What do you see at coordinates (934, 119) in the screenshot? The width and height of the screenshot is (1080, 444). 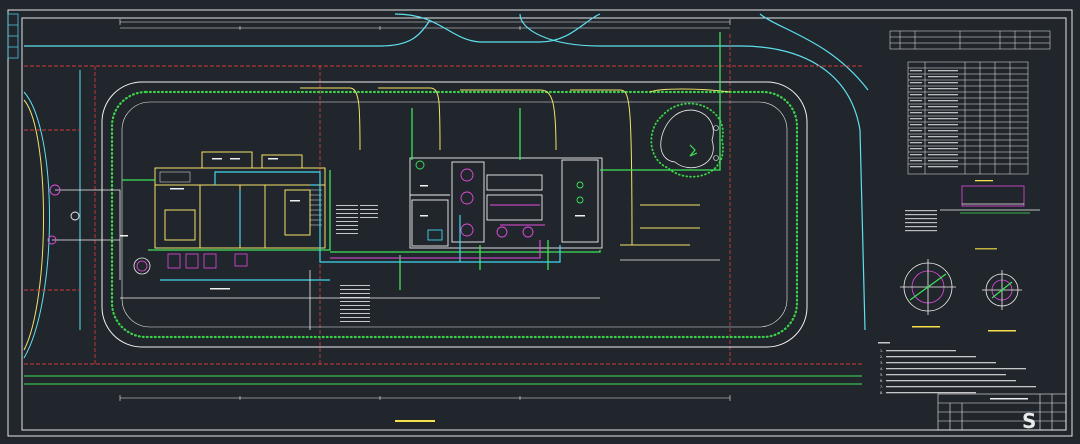 I see `legend-table-2-text` at bounding box center [934, 119].